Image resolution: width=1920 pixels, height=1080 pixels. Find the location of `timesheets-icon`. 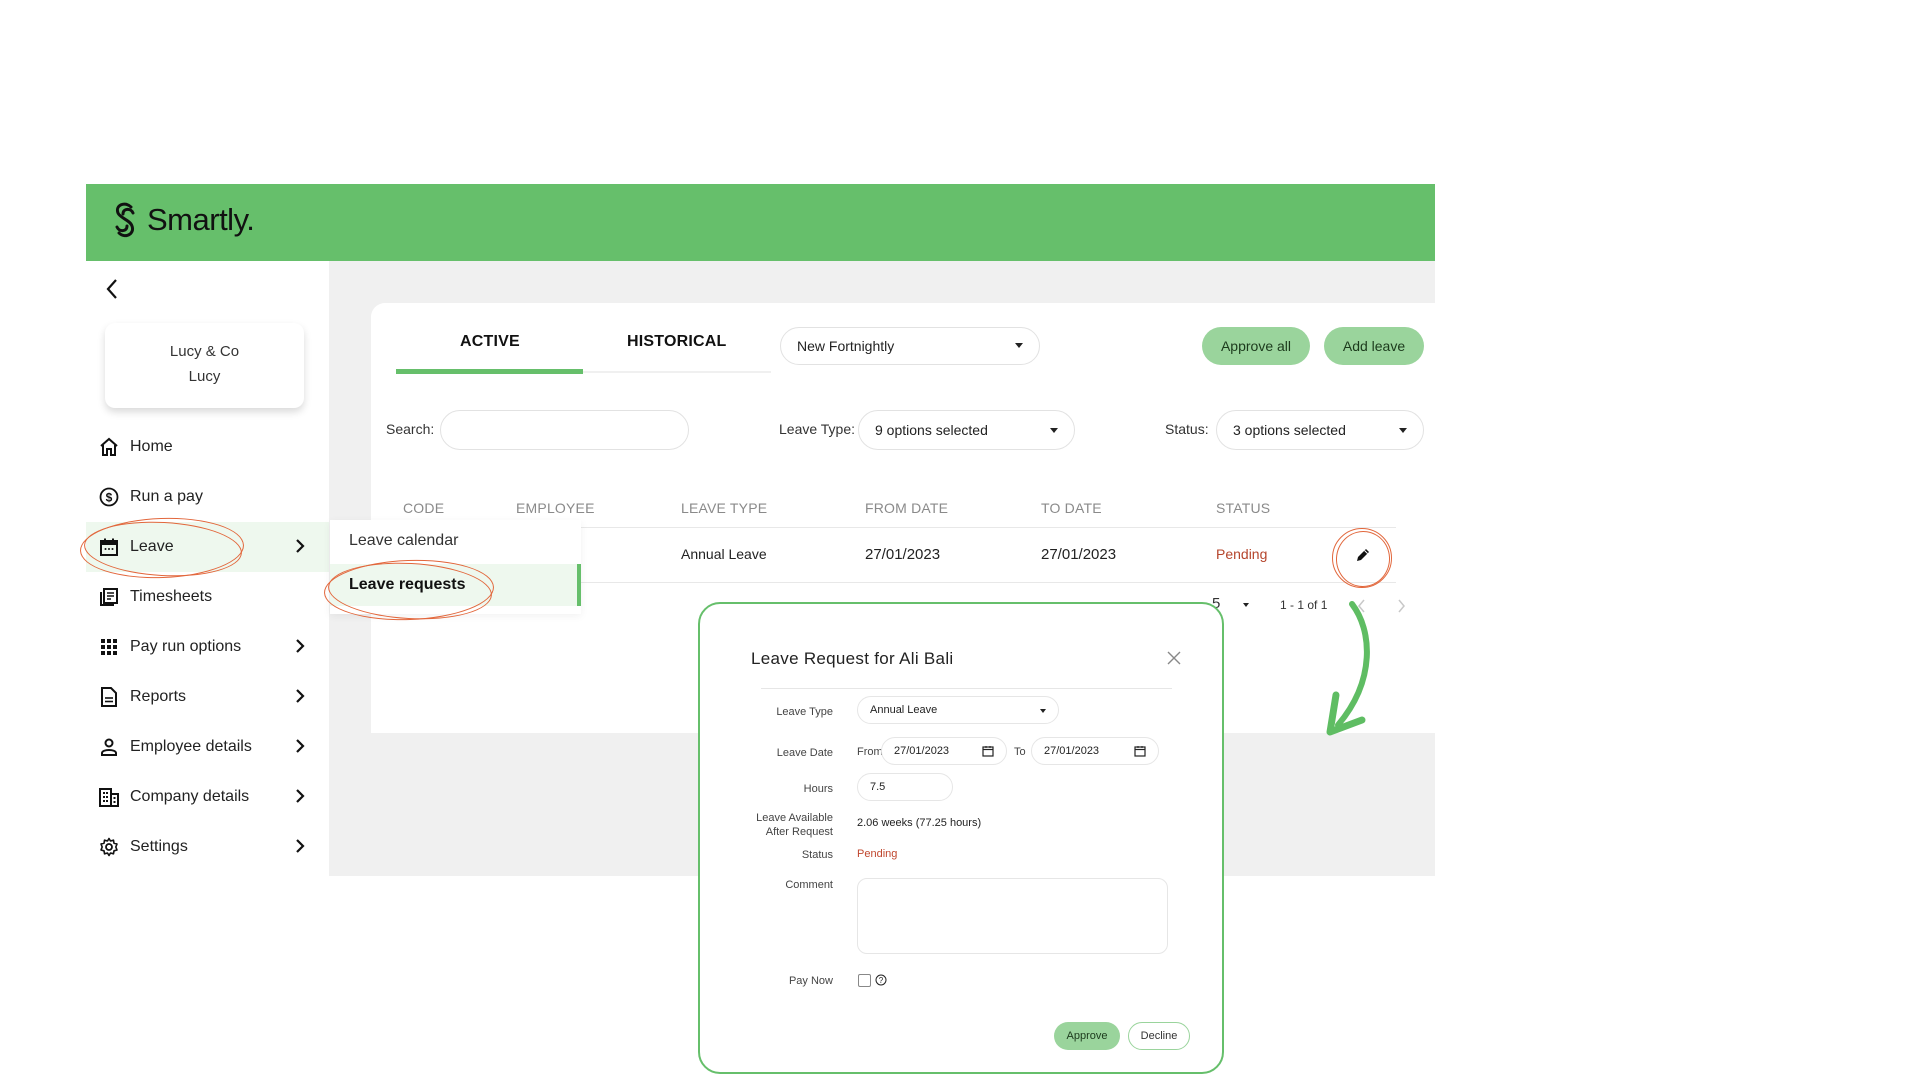

timesheets-icon is located at coordinates (109, 597).